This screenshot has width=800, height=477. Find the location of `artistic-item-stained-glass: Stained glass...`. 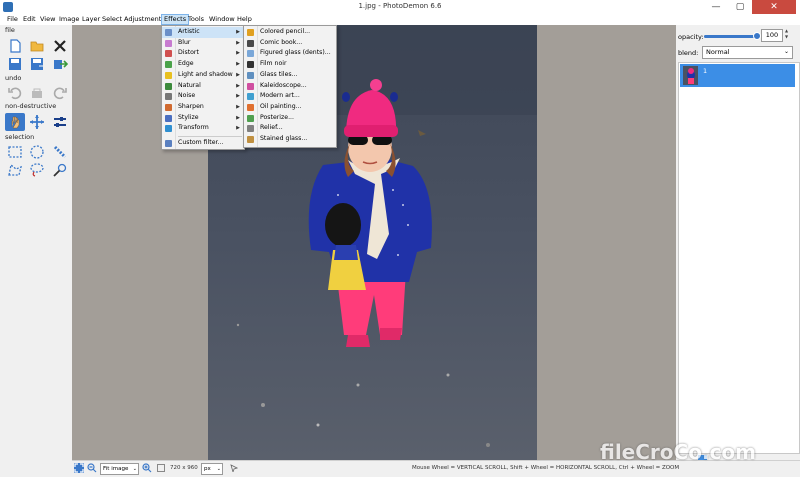

artistic-item-stained-glass: Stained glass... is located at coordinates (290, 139).